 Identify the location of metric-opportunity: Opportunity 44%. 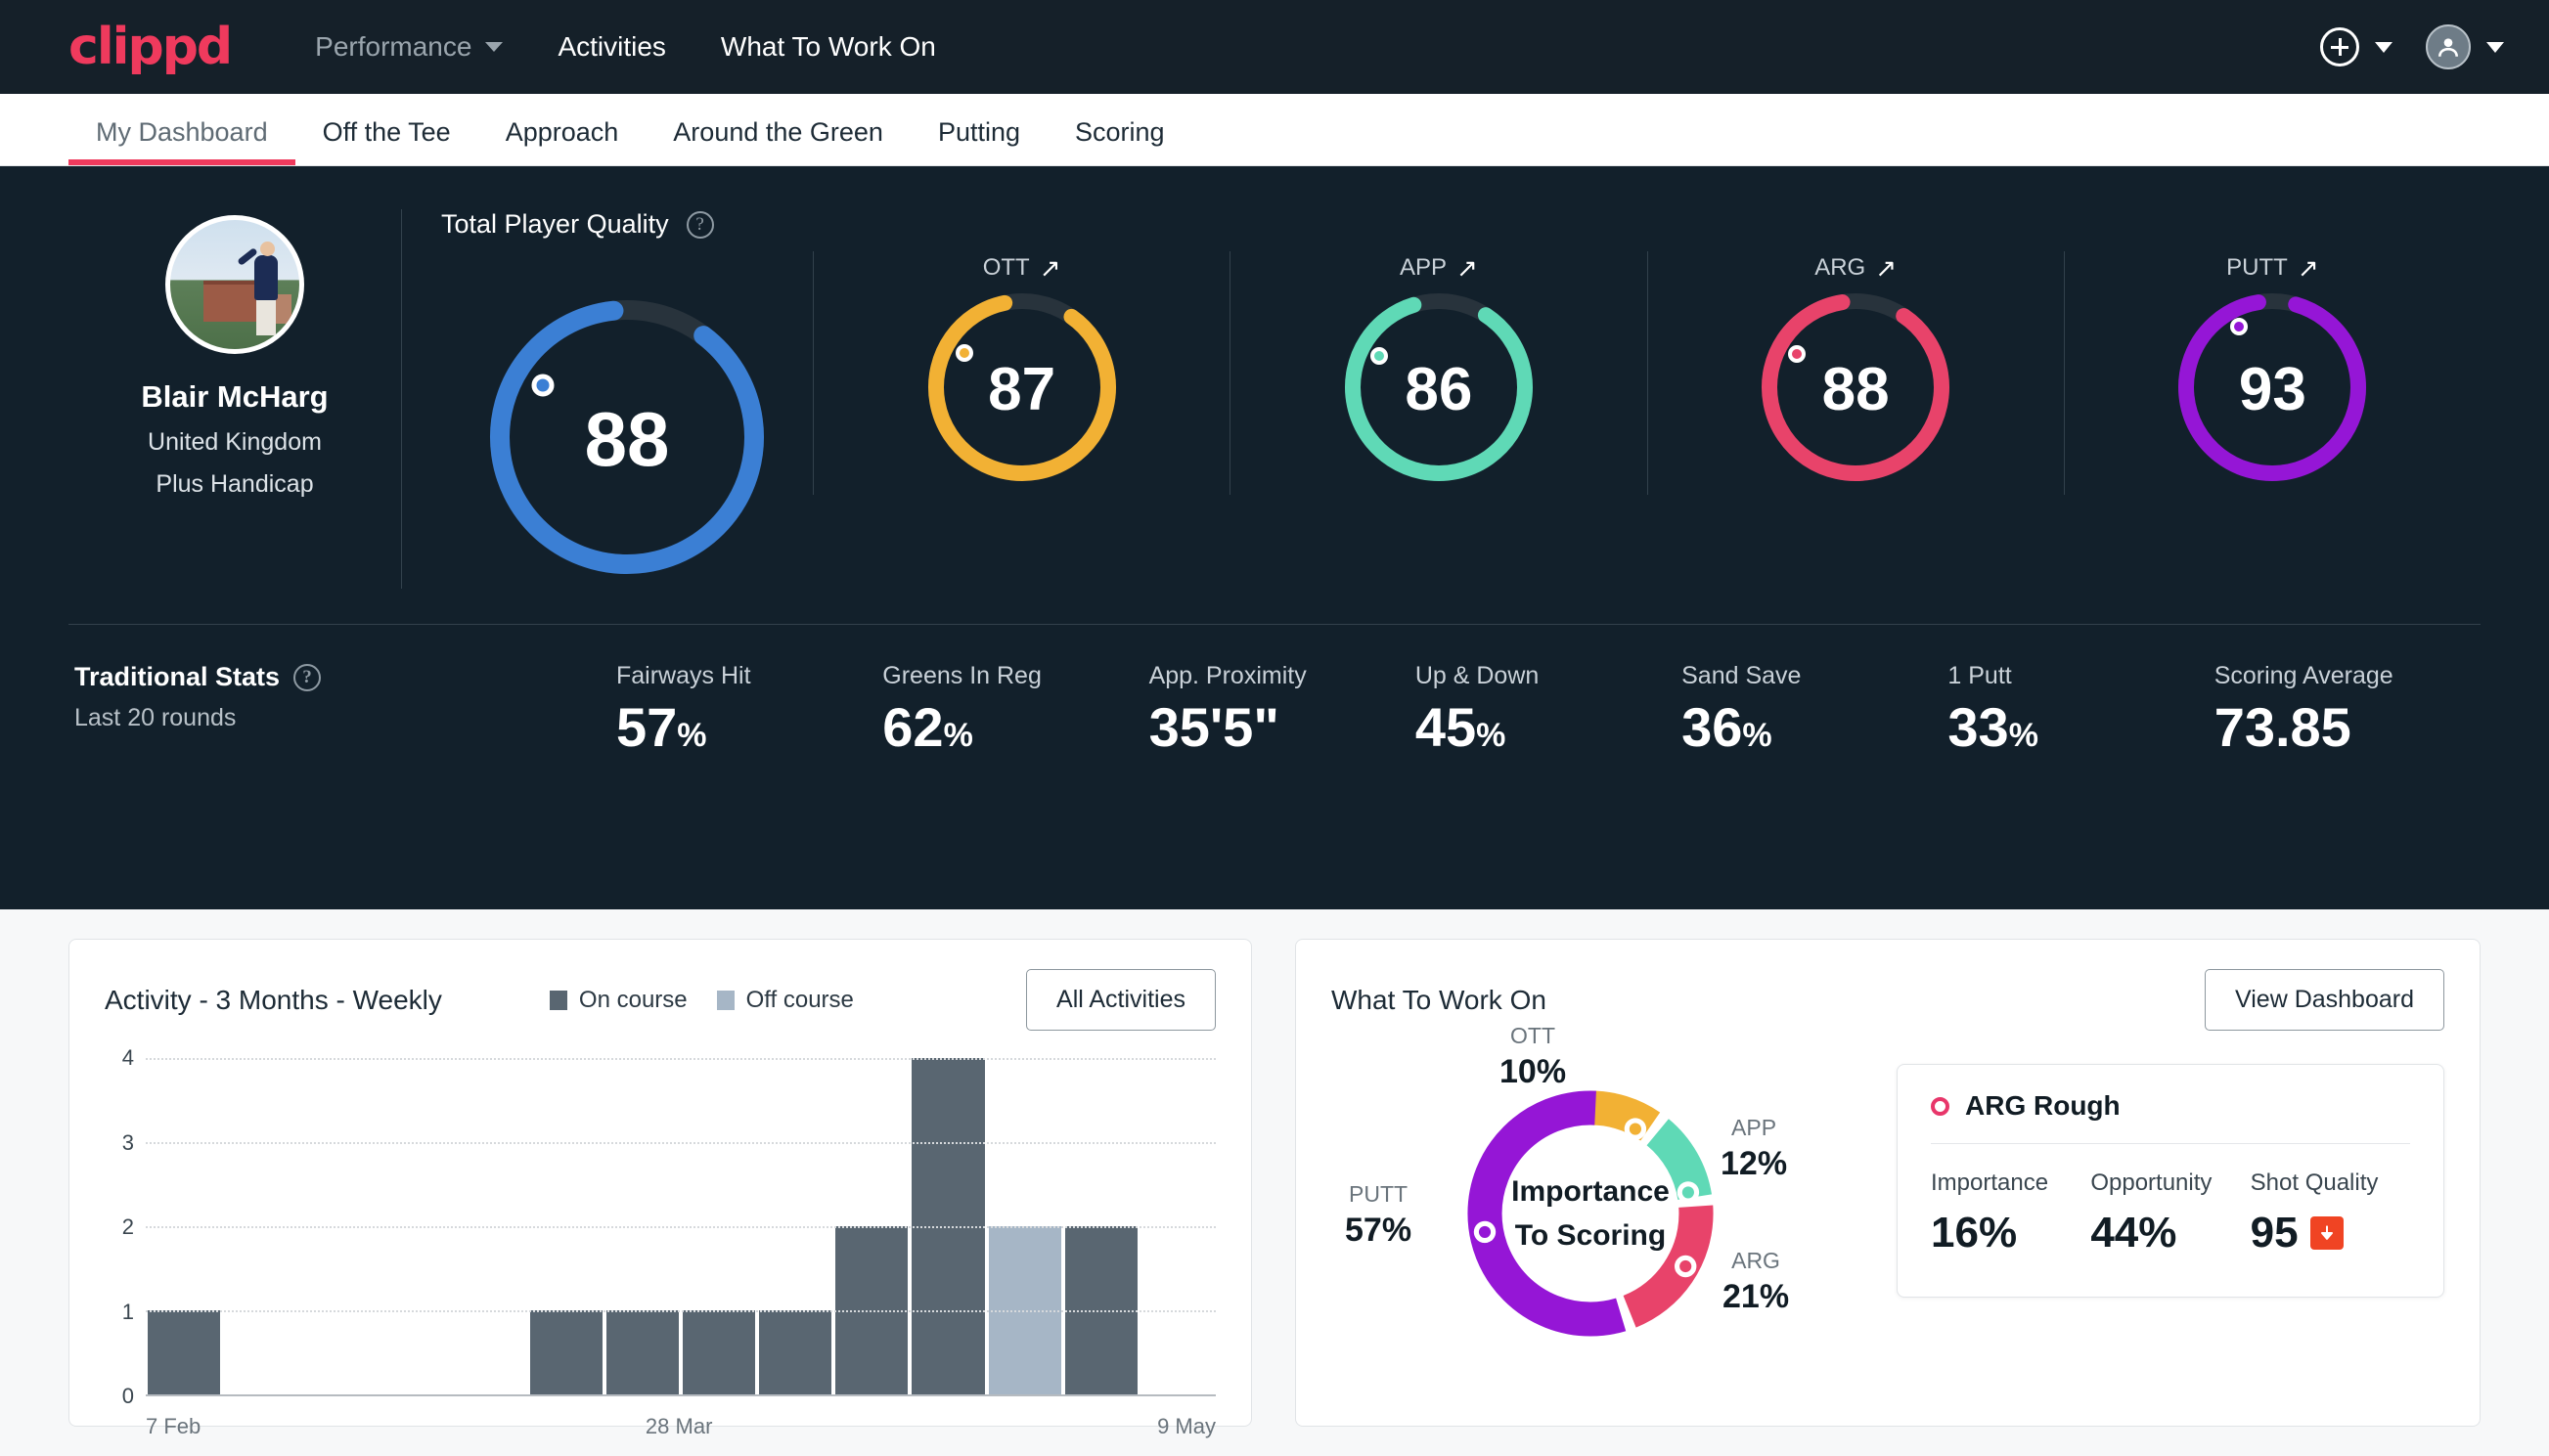
(2170, 1213).